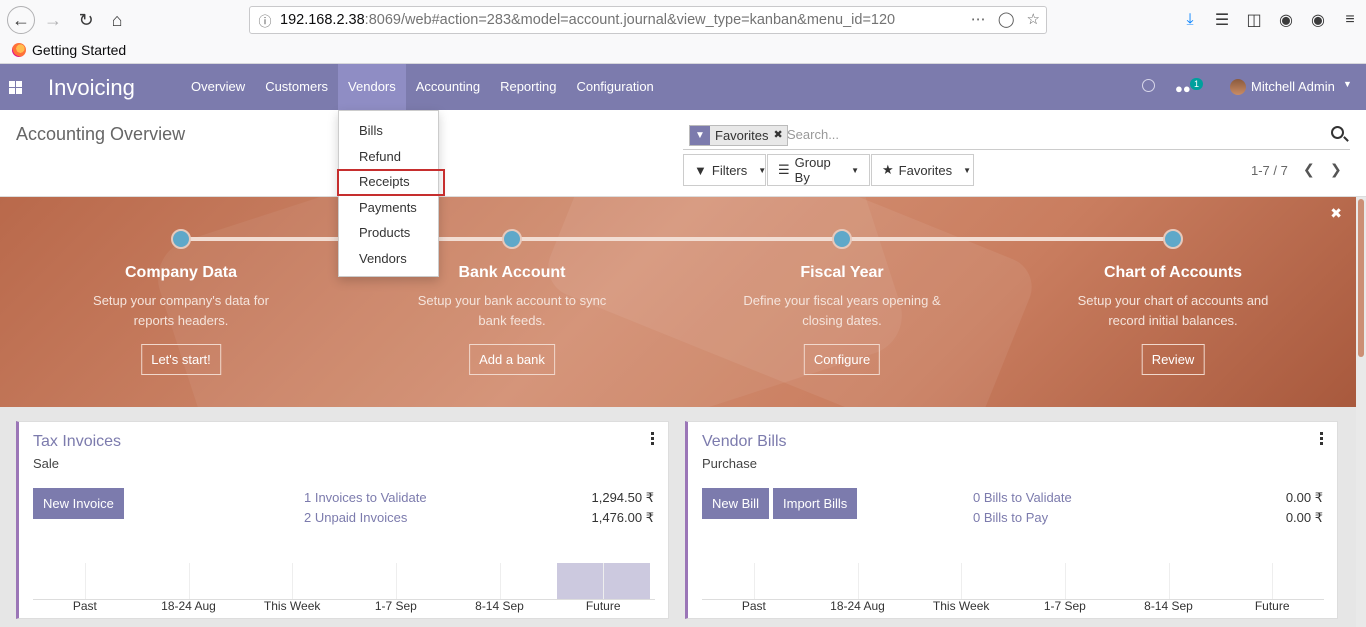 The height and width of the screenshot is (627, 1366). What do you see at coordinates (1022, 497) in the screenshot?
I see `bills-to-validate-link: 0 Bills to Validate` at bounding box center [1022, 497].